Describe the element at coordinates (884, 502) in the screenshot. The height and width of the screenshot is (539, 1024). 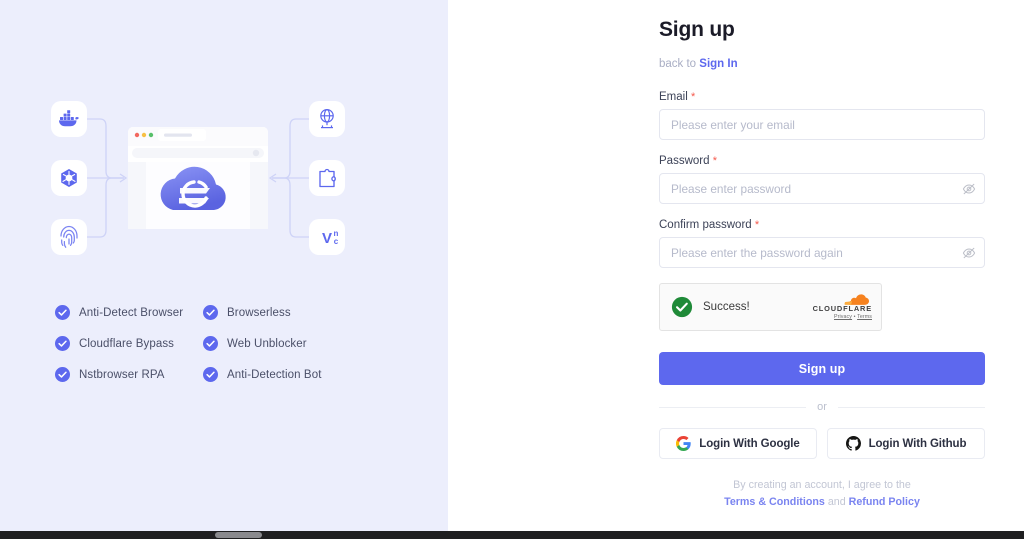
I see `refund-policy-link: Refund Policy` at that location.